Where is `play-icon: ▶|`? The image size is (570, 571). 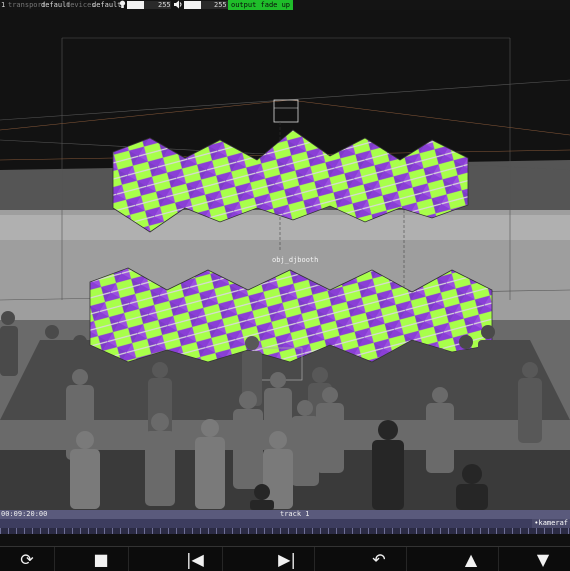 play-icon: ▶| is located at coordinates (287, 559).